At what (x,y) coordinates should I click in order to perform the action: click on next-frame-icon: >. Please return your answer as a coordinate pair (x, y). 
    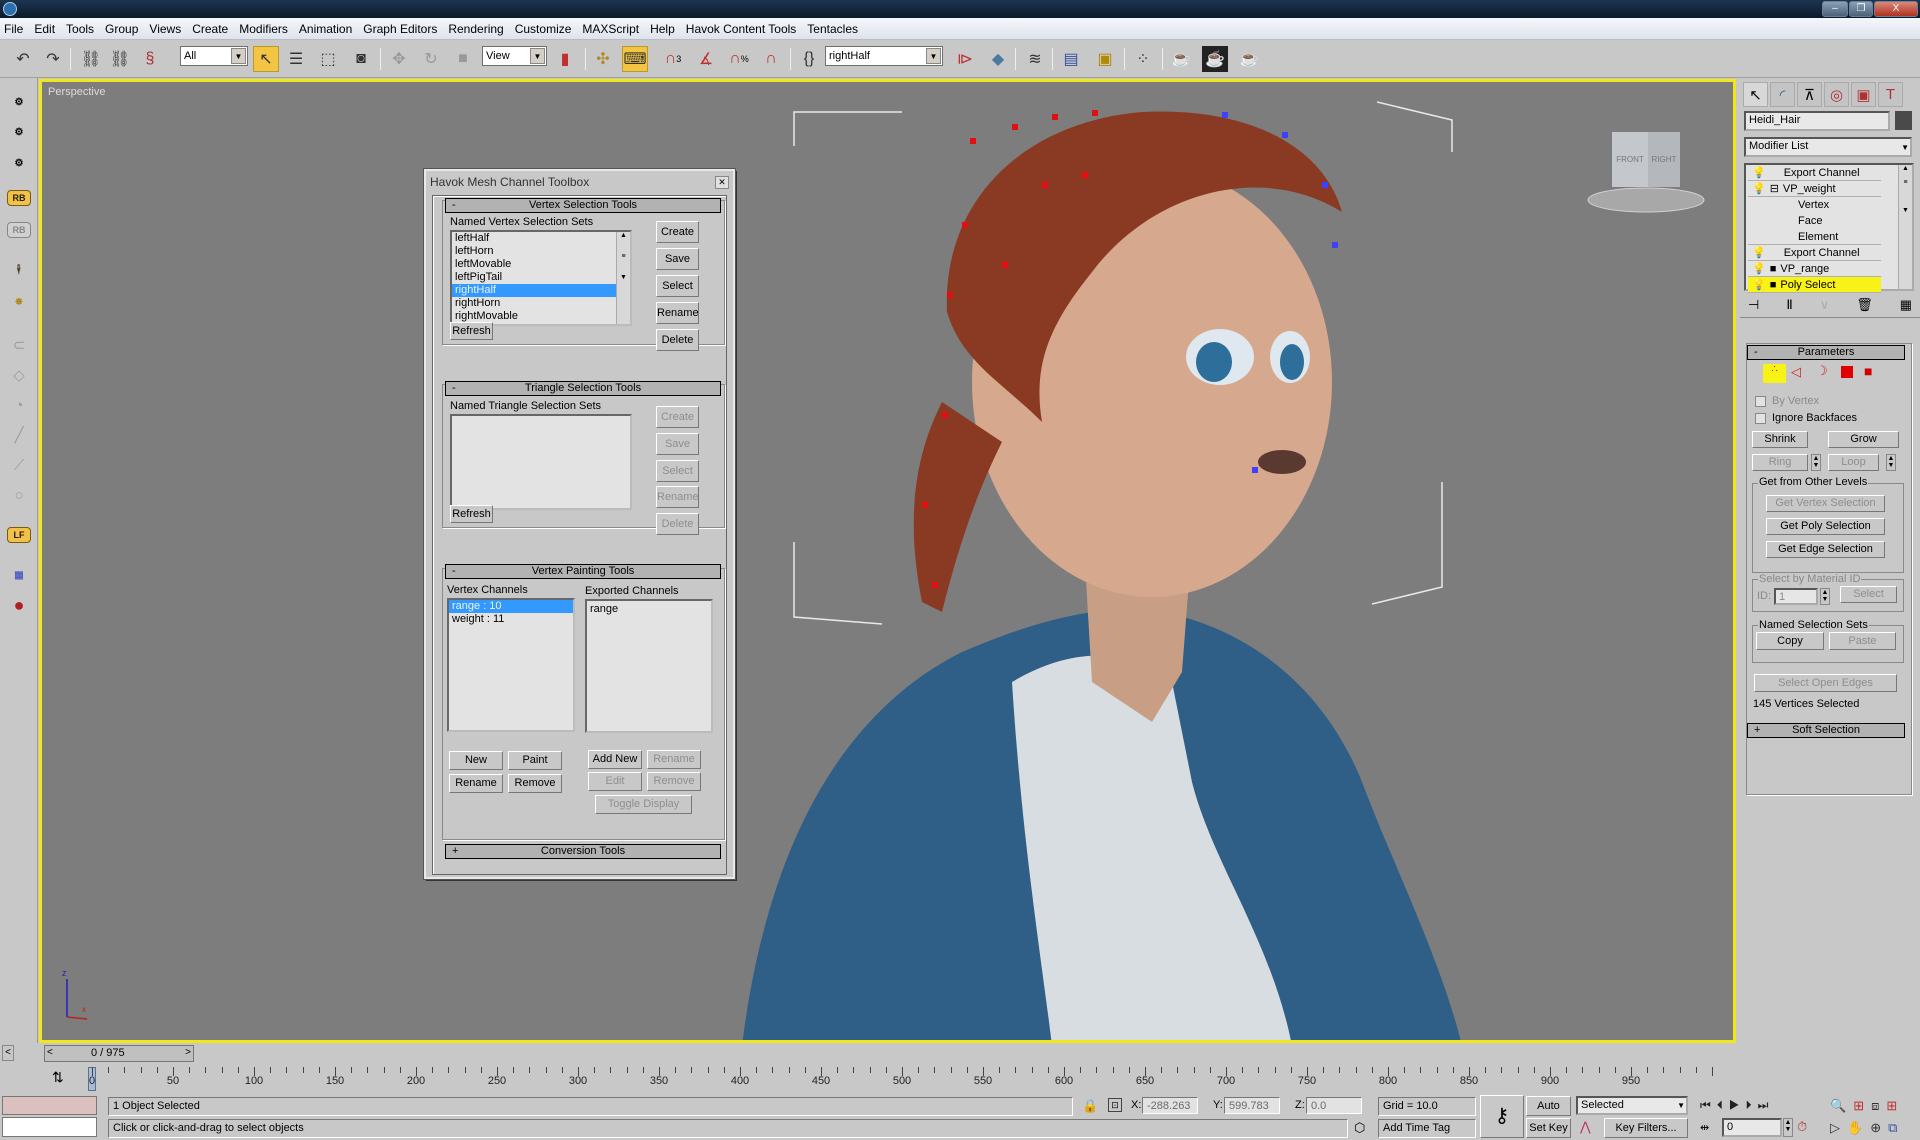
    Looking at the image, I should click on (188, 1052).